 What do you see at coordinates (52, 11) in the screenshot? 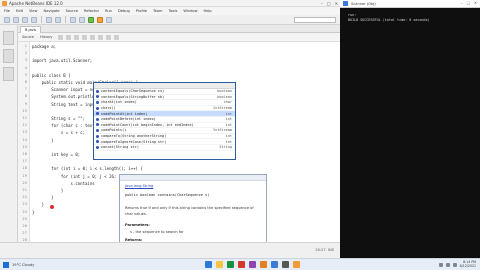
I see `menu-navigate: Navigate` at bounding box center [52, 11].